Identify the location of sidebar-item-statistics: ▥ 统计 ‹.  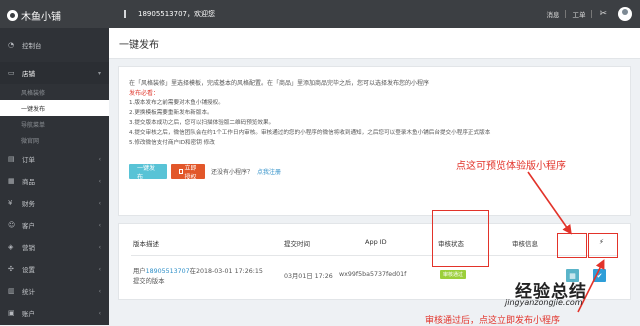
(54, 291).